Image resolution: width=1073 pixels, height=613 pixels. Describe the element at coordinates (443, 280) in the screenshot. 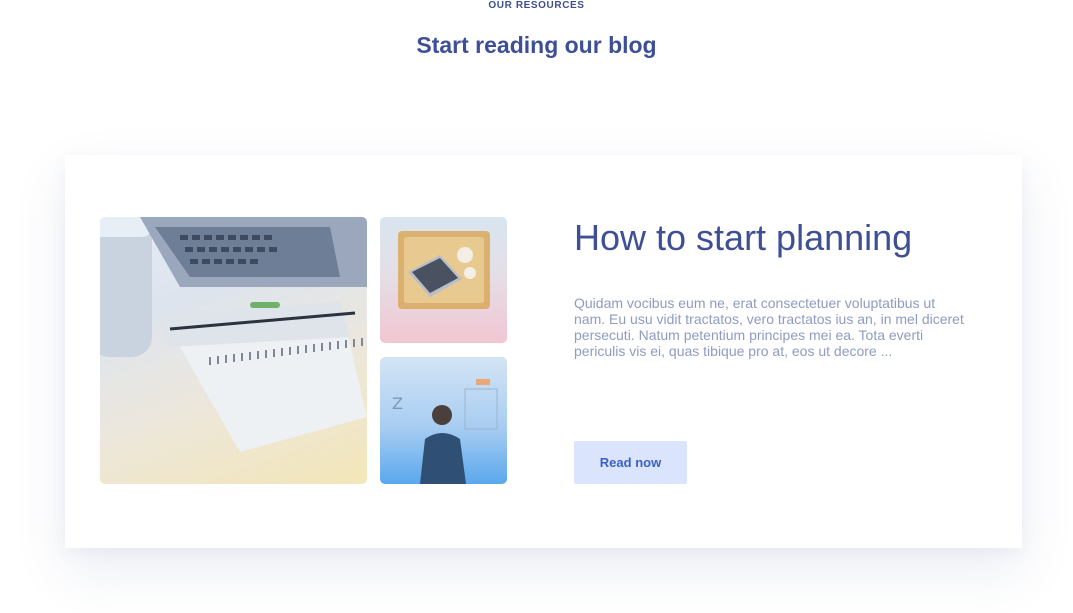

I see `post-image-top` at that location.